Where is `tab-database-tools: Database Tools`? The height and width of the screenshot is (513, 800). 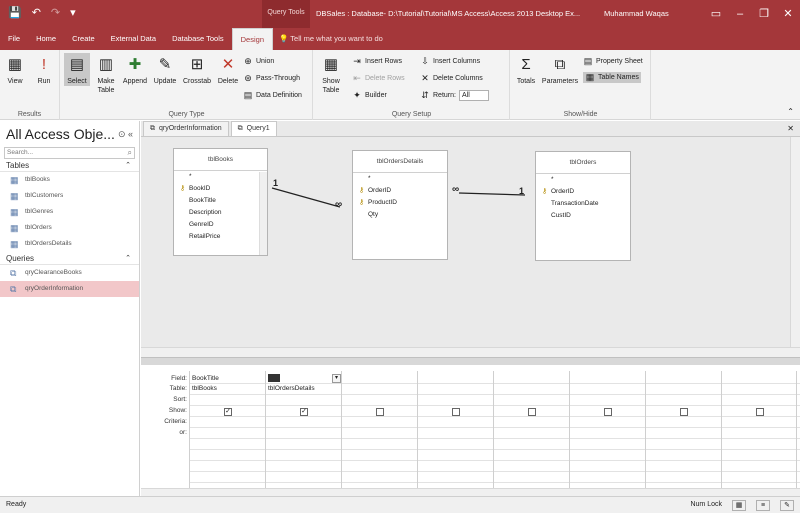 tab-database-tools: Database Tools is located at coordinates (198, 39).